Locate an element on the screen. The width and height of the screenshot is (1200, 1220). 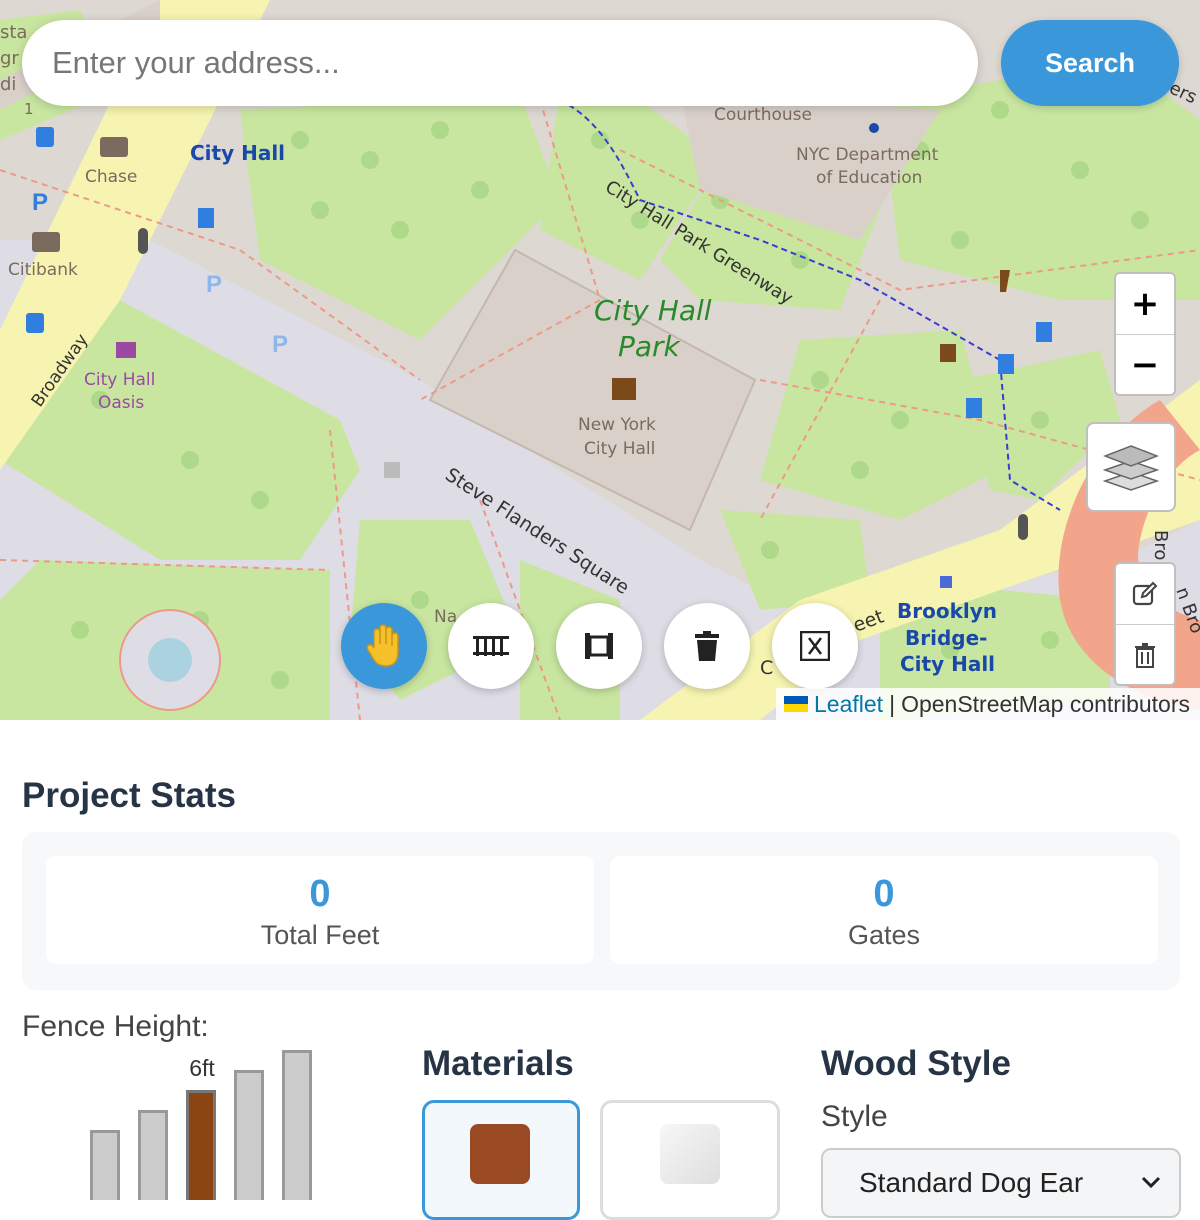
map-attribution: Leaflet | OpenStreetMap contributors is located at coordinates (988, 704).